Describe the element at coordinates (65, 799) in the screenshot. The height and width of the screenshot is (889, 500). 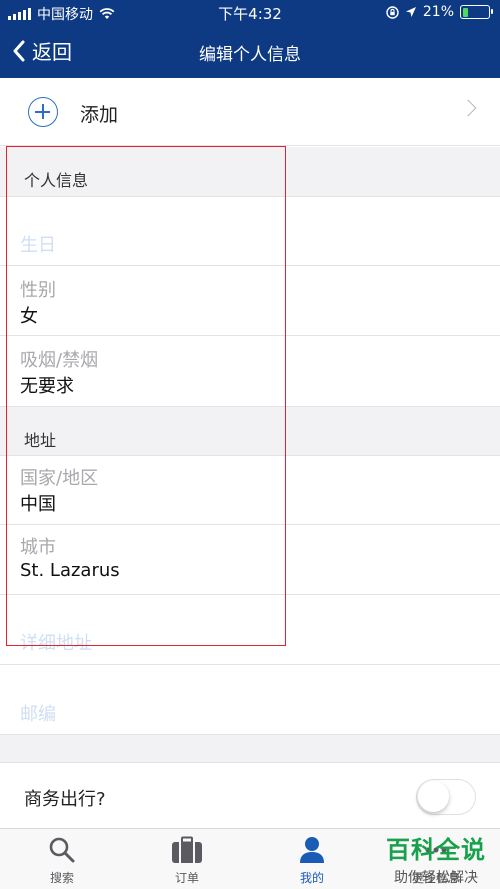
I see `business-travel-label: 商务出行?` at that location.